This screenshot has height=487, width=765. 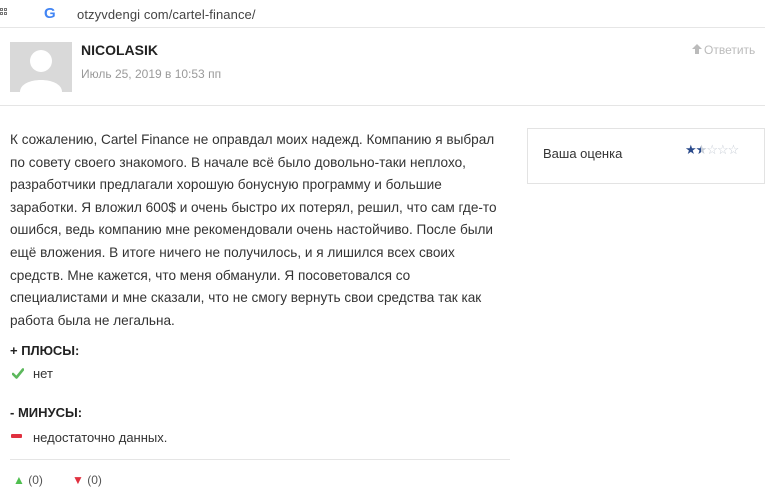 I want to click on rating-label: Ваша оценка, so click(x=583, y=153).